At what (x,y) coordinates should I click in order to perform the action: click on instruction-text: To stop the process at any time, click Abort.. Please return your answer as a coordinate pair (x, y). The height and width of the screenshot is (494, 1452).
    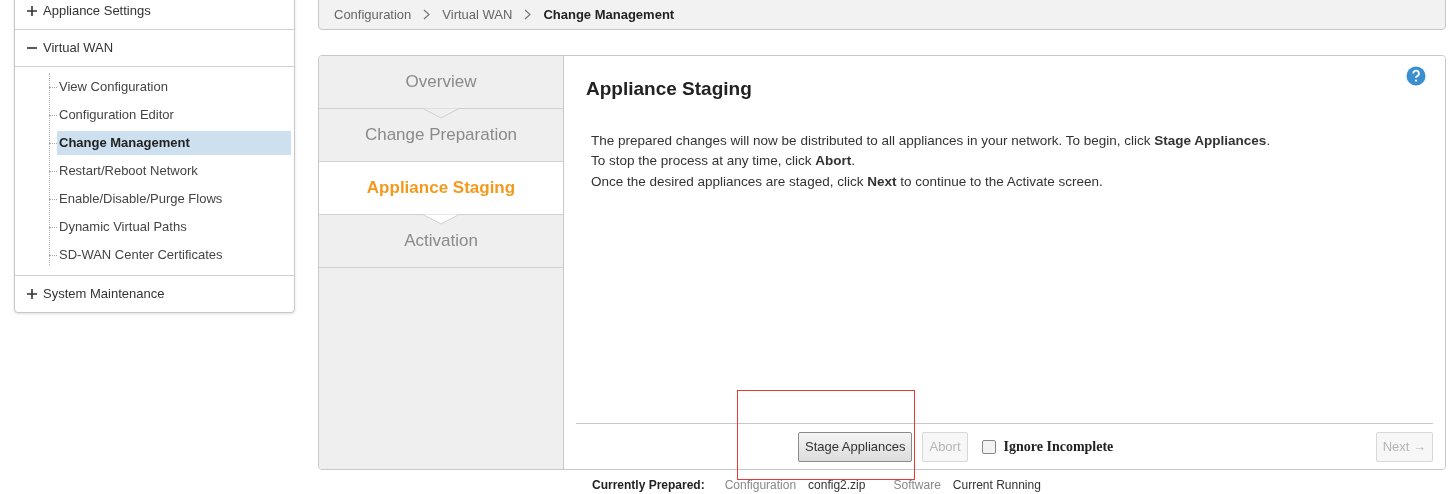
    Looking at the image, I should click on (724, 161).